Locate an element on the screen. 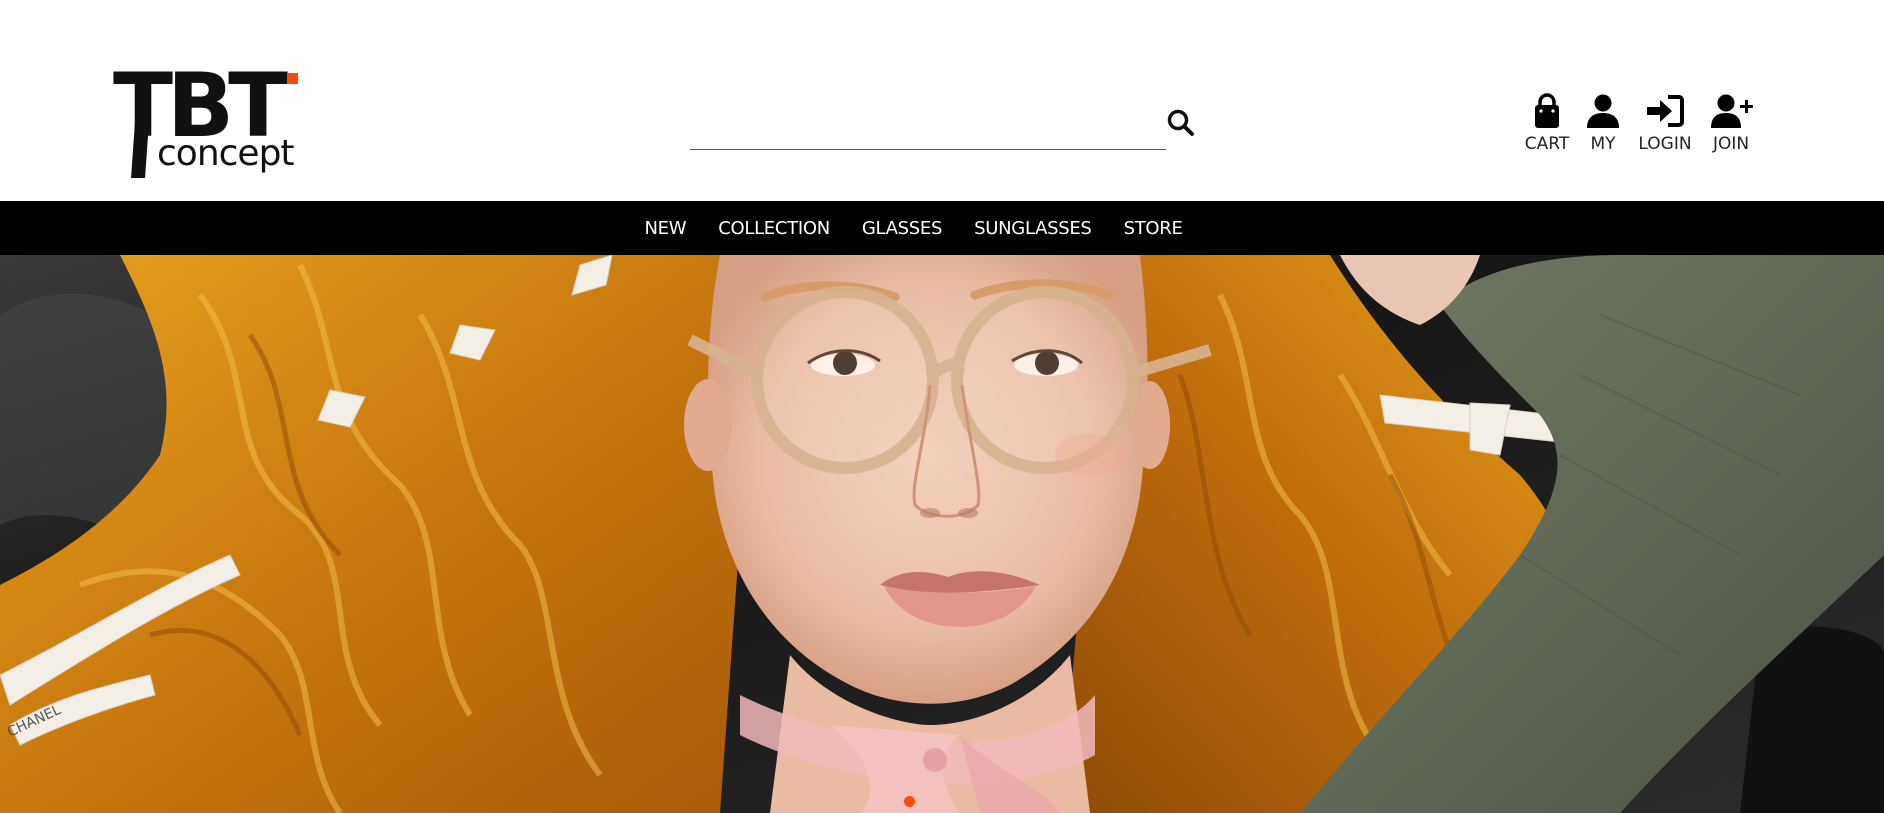 This screenshot has width=1884, height=813. nav-item-new: NEW is located at coordinates (665, 228).